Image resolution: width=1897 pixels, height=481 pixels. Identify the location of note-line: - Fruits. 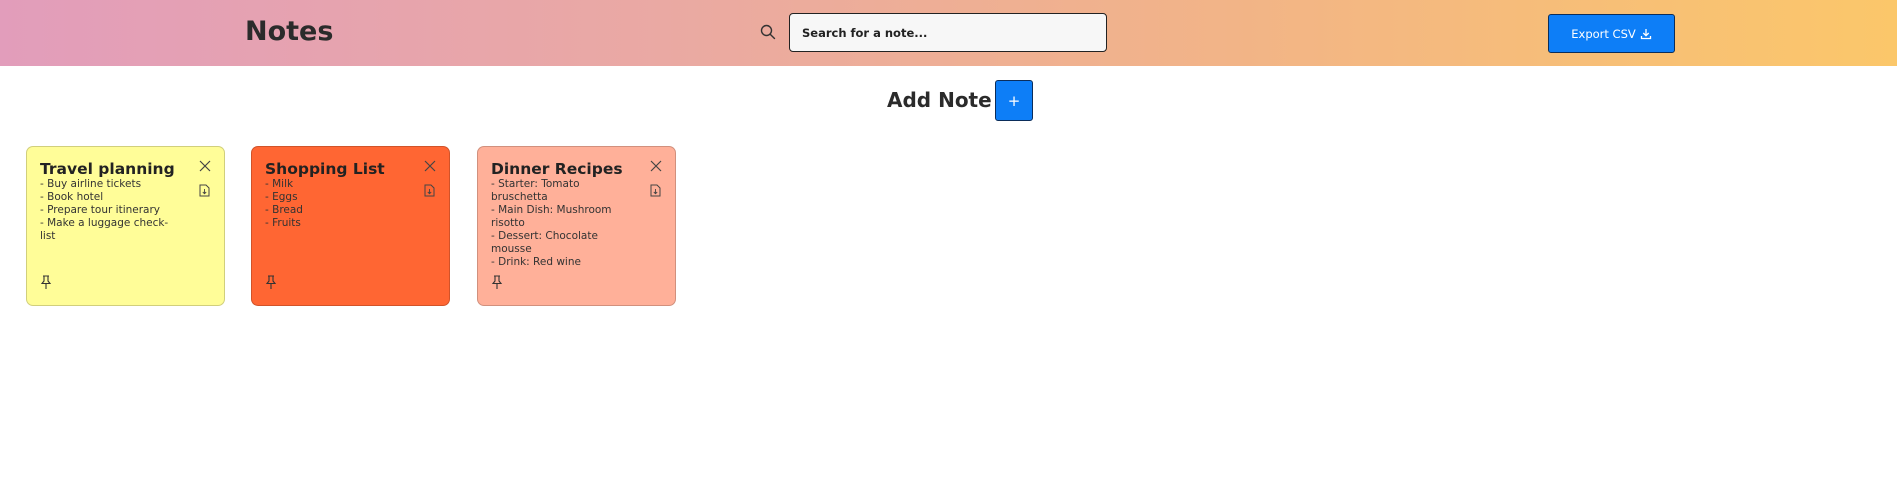
(283, 223).